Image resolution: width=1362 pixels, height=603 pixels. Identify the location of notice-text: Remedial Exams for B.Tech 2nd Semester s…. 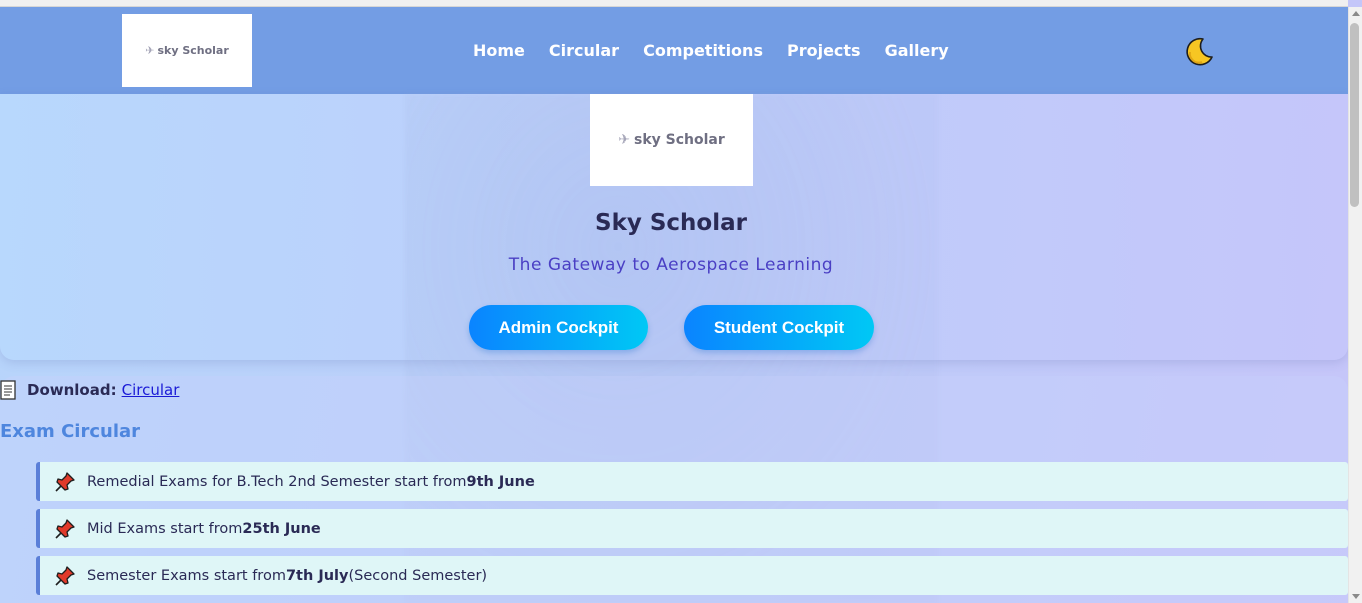
(311, 481).